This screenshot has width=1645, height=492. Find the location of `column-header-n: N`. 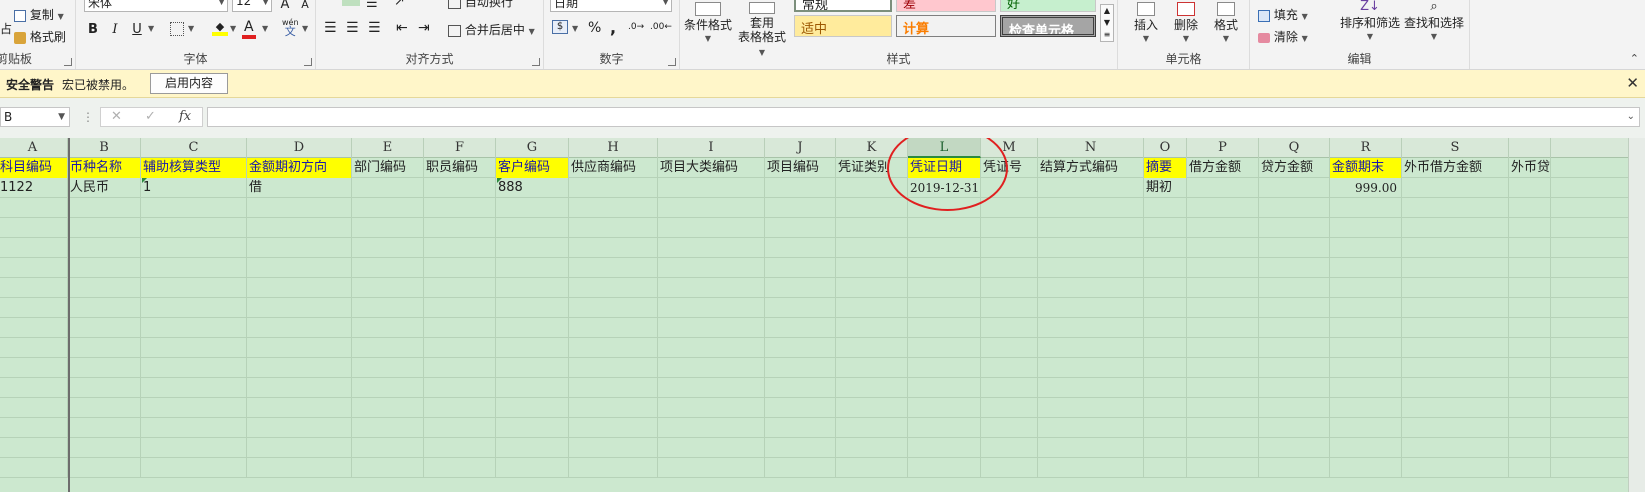

column-header-n: N is located at coordinates (1091, 148).